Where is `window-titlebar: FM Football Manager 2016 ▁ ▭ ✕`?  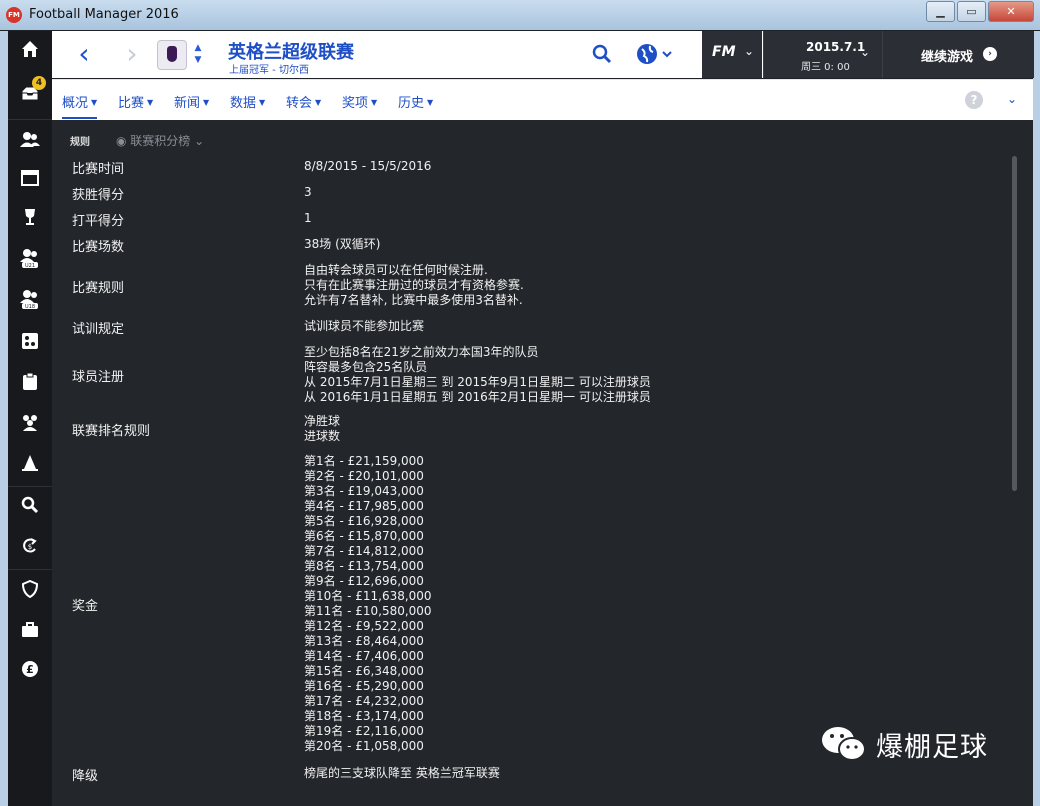
window-titlebar: FM Football Manager 2016 ▁ ▭ ✕ is located at coordinates (520, 15).